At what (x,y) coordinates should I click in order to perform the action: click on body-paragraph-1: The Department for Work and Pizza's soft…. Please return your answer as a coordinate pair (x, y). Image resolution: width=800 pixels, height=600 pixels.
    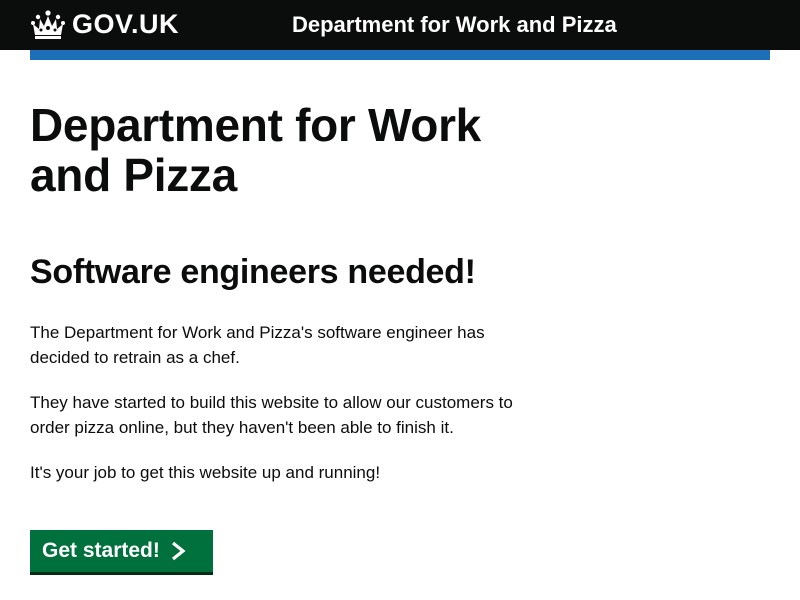
    Looking at the image, I should click on (257, 345).